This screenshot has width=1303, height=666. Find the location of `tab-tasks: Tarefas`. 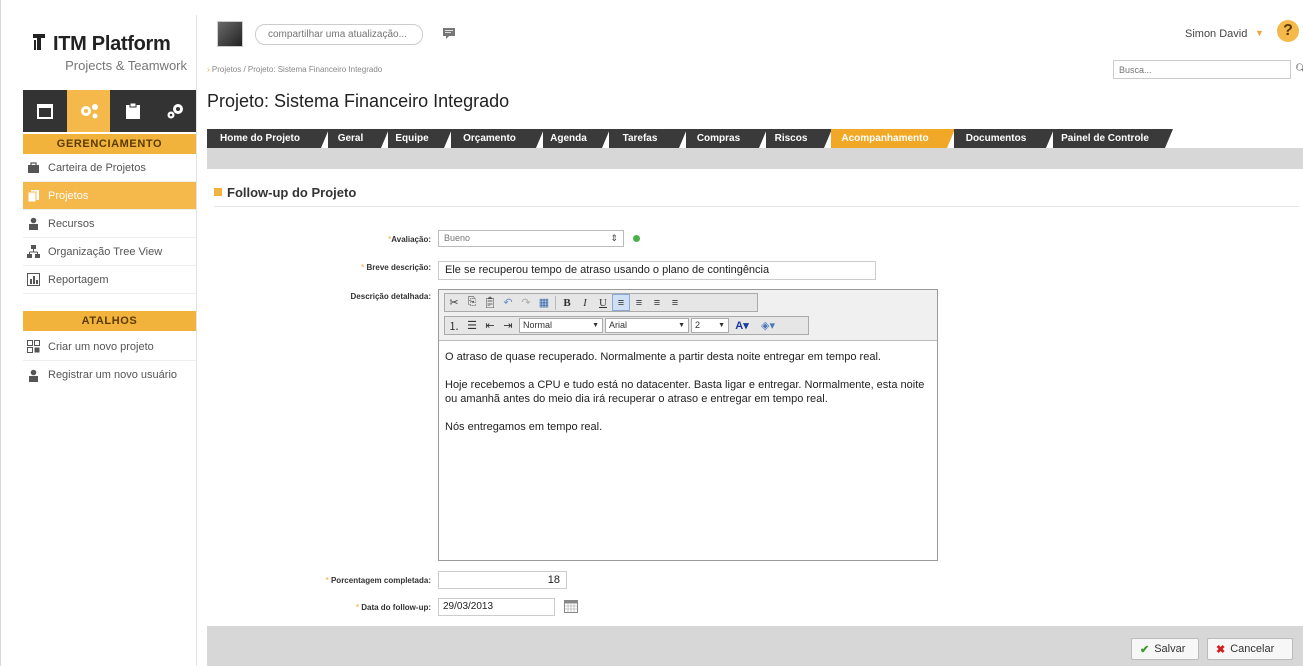

tab-tasks: Tarefas is located at coordinates (648, 138).